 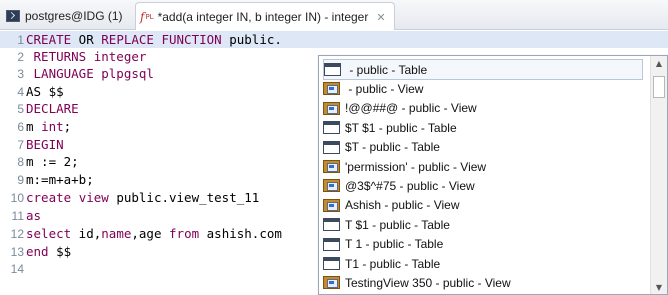 What do you see at coordinates (483, 205) in the screenshot?
I see `autocomplete-item: Ashish - public - View` at bounding box center [483, 205].